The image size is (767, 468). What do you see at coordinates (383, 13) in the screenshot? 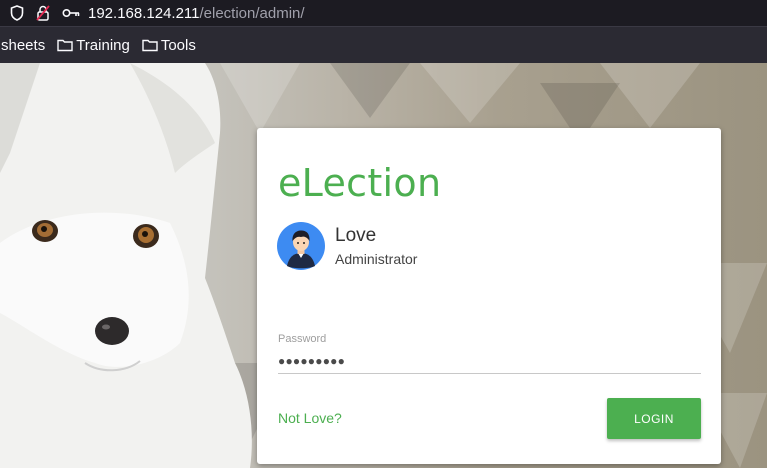
I see `url-bar: 192.168.124.211/election/admin/` at bounding box center [383, 13].